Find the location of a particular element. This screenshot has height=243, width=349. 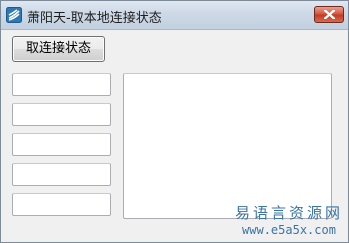

app-logo-icon is located at coordinates (14, 15).